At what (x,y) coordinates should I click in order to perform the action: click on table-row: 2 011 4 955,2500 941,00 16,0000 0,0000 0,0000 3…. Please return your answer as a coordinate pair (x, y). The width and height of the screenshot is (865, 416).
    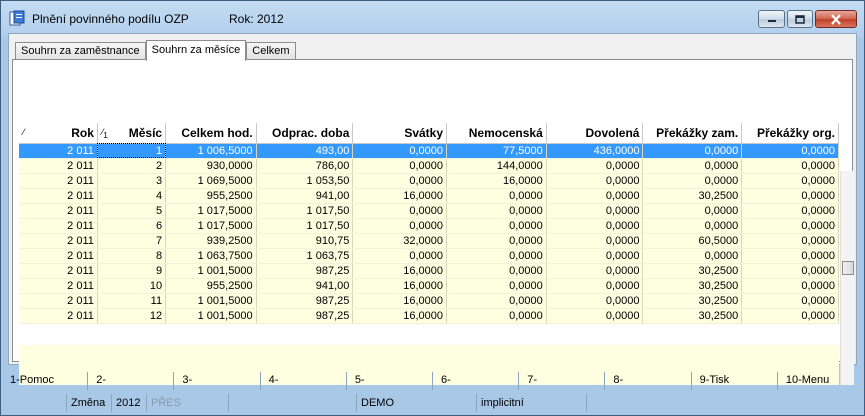
    Looking at the image, I should click on (429, 196).